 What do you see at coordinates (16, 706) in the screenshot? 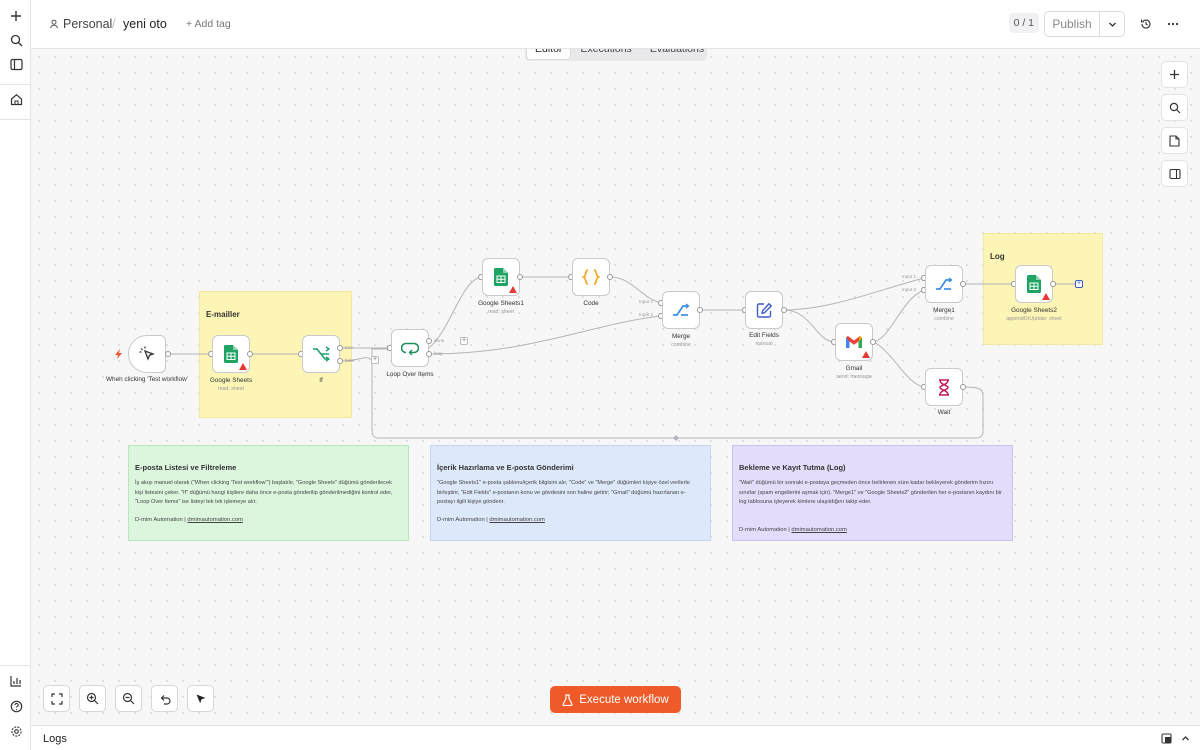
I see `help-icon` at bounding box center [16, 706].